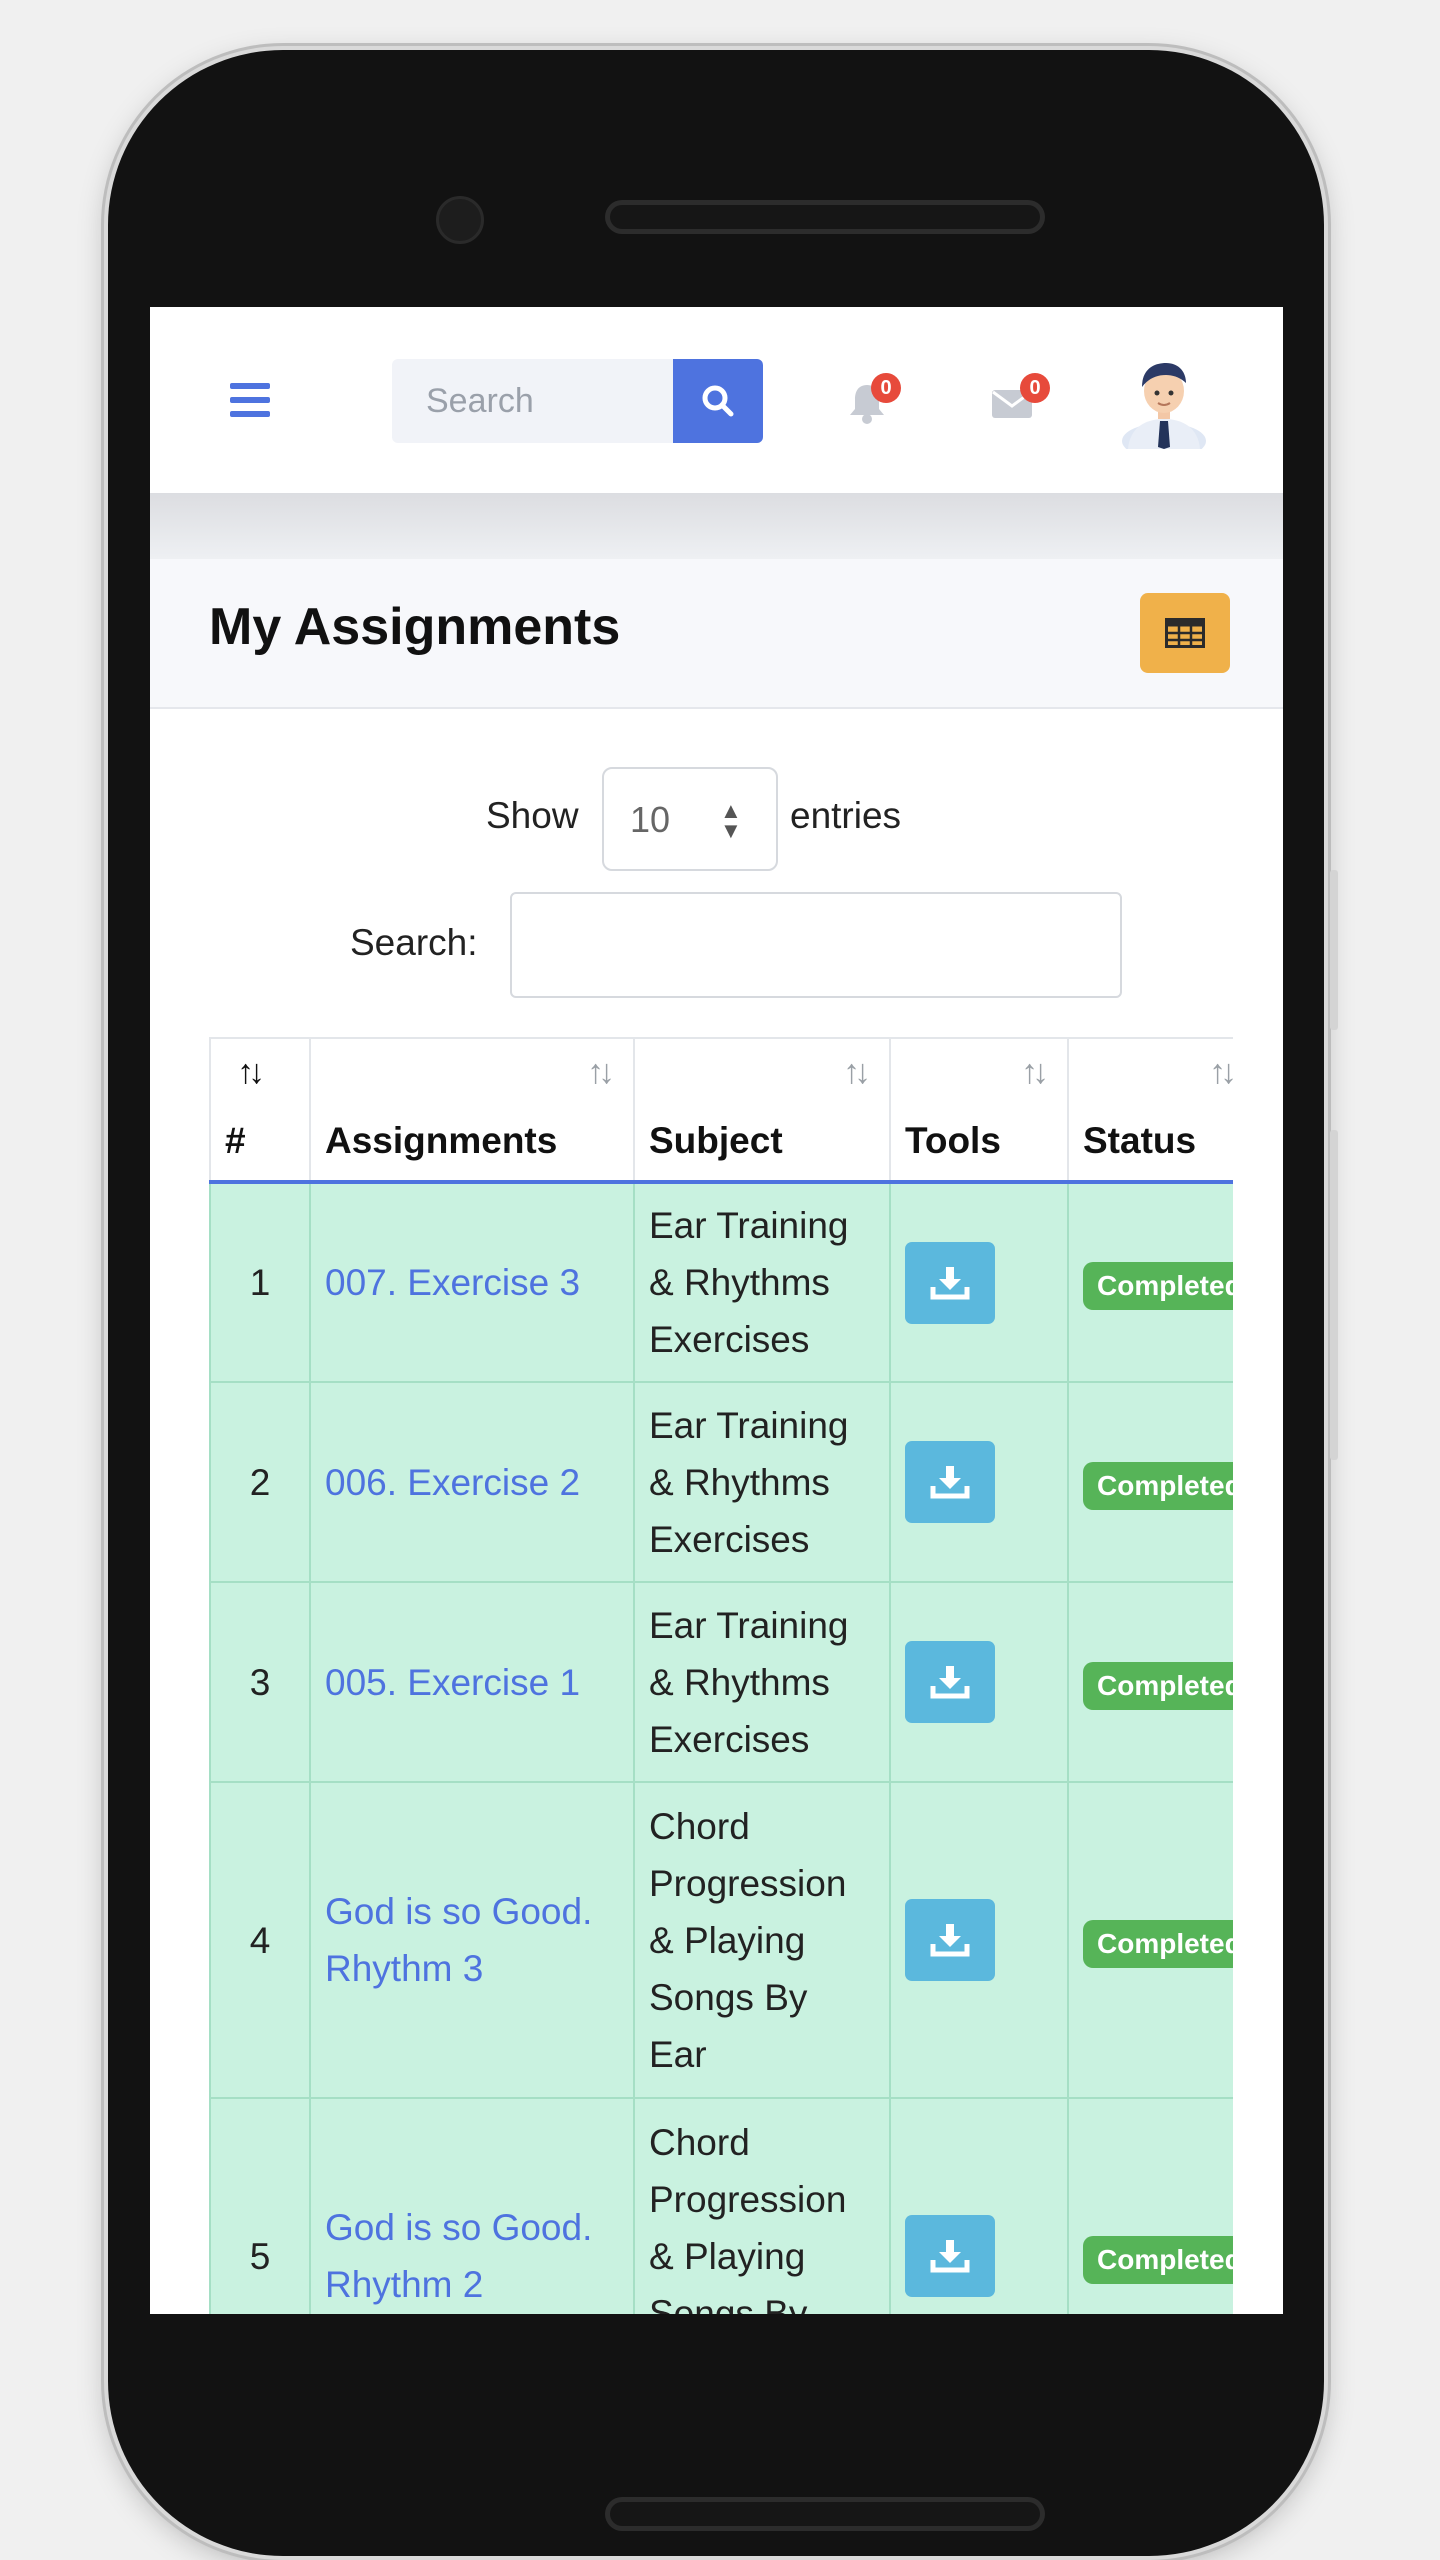 This screenshot has height=2560, width=1440. I want to click on table-search-label: Search:, so click(414, 942).